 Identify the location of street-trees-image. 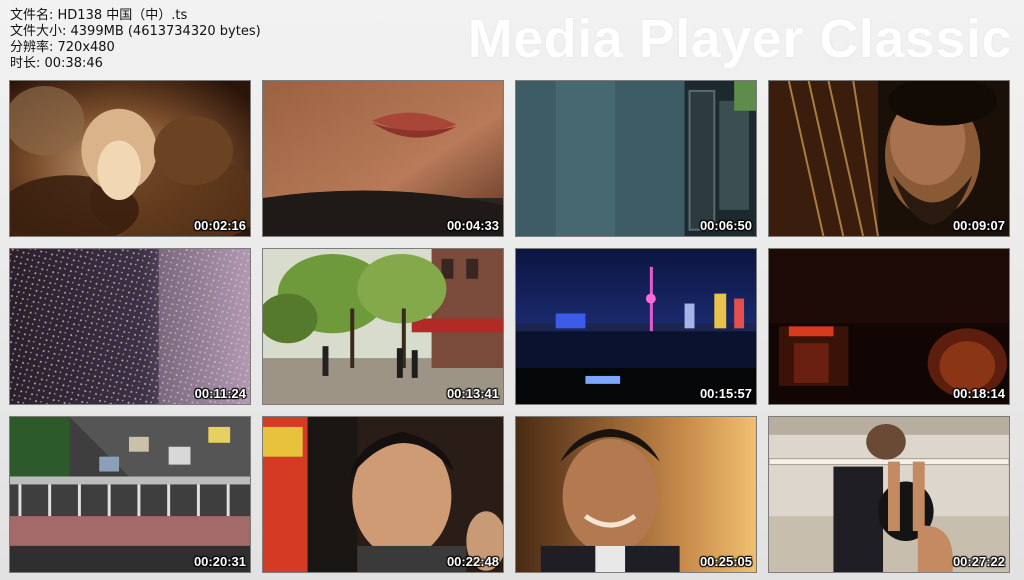
(383, 326).